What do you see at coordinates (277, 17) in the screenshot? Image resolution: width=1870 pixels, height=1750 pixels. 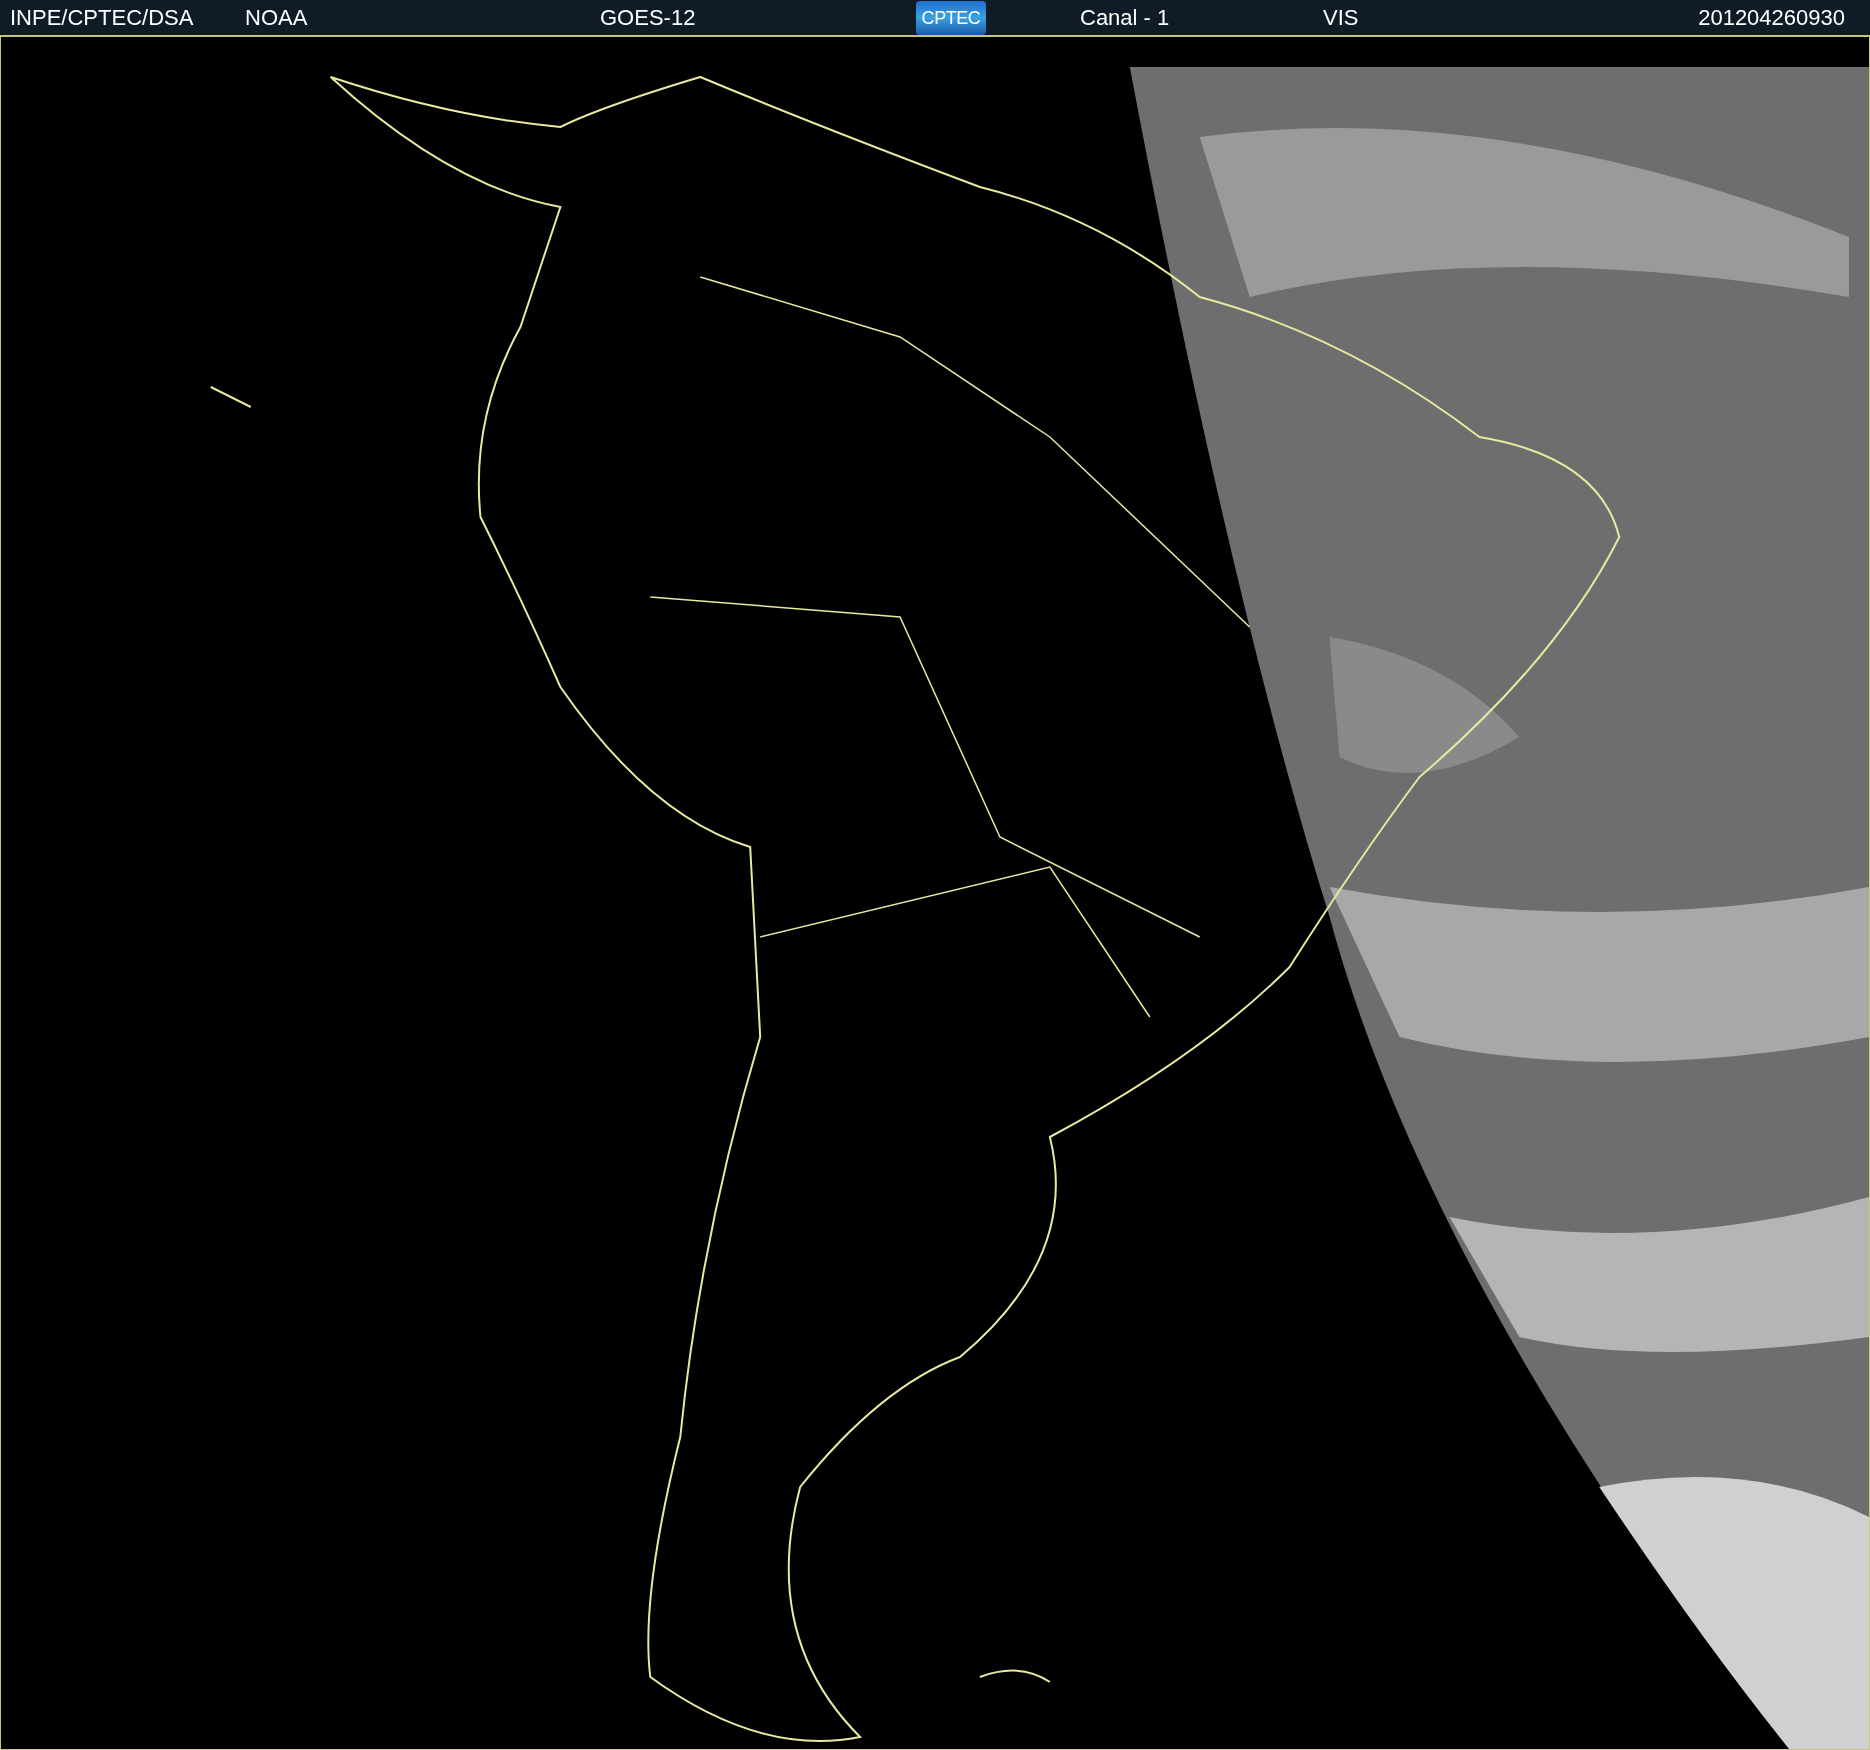 I see `agency-label: NOAA` at bounding box center [277, 17].